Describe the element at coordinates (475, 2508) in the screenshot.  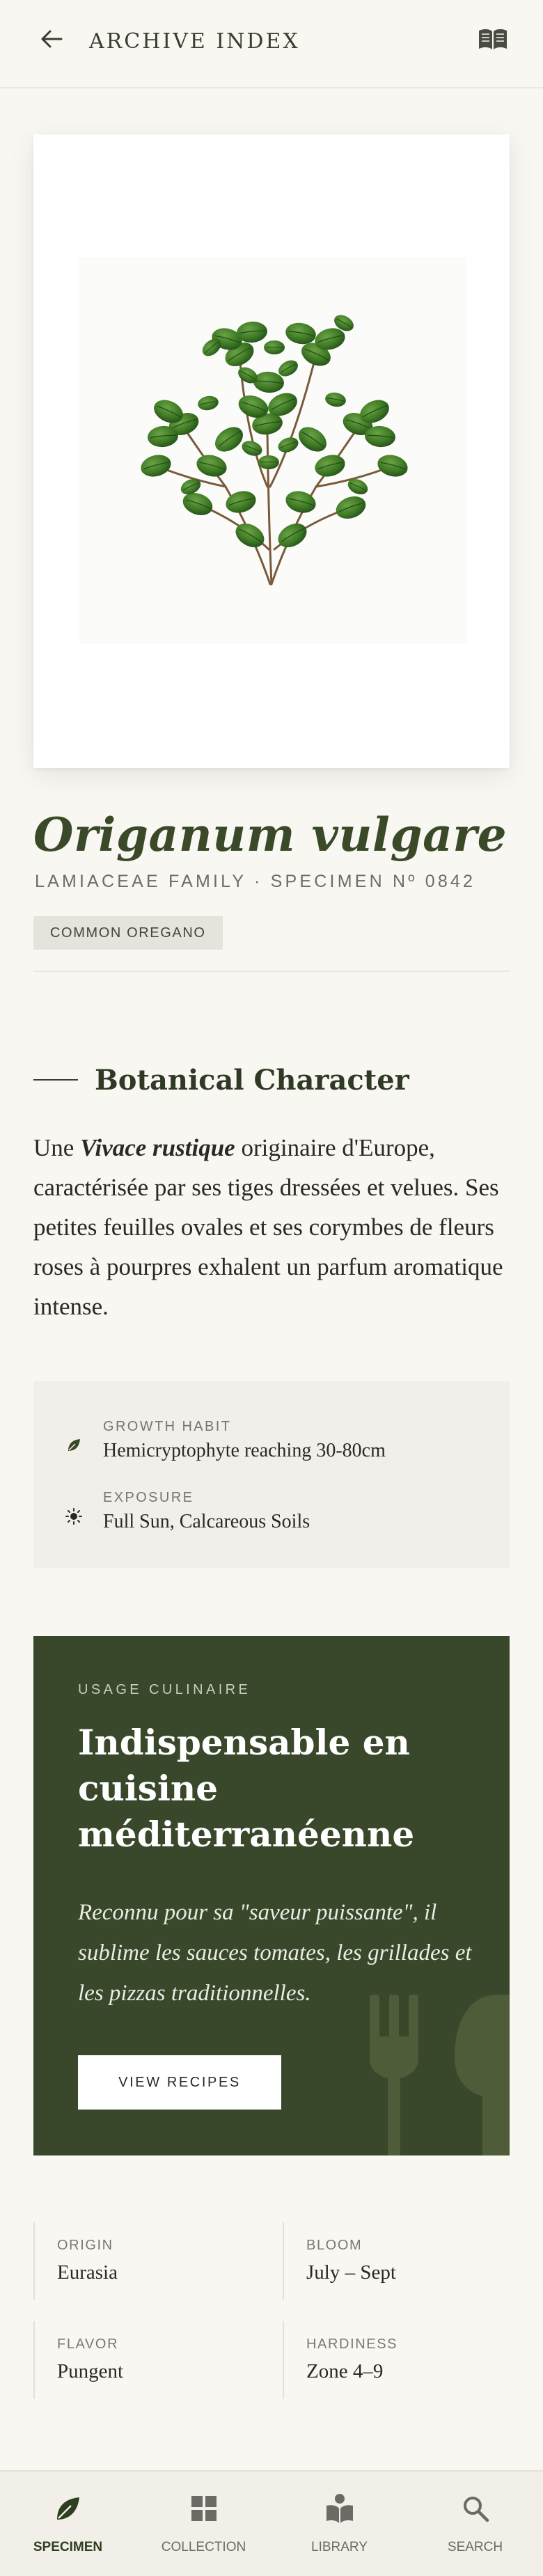
I see `search-icon` at that location.